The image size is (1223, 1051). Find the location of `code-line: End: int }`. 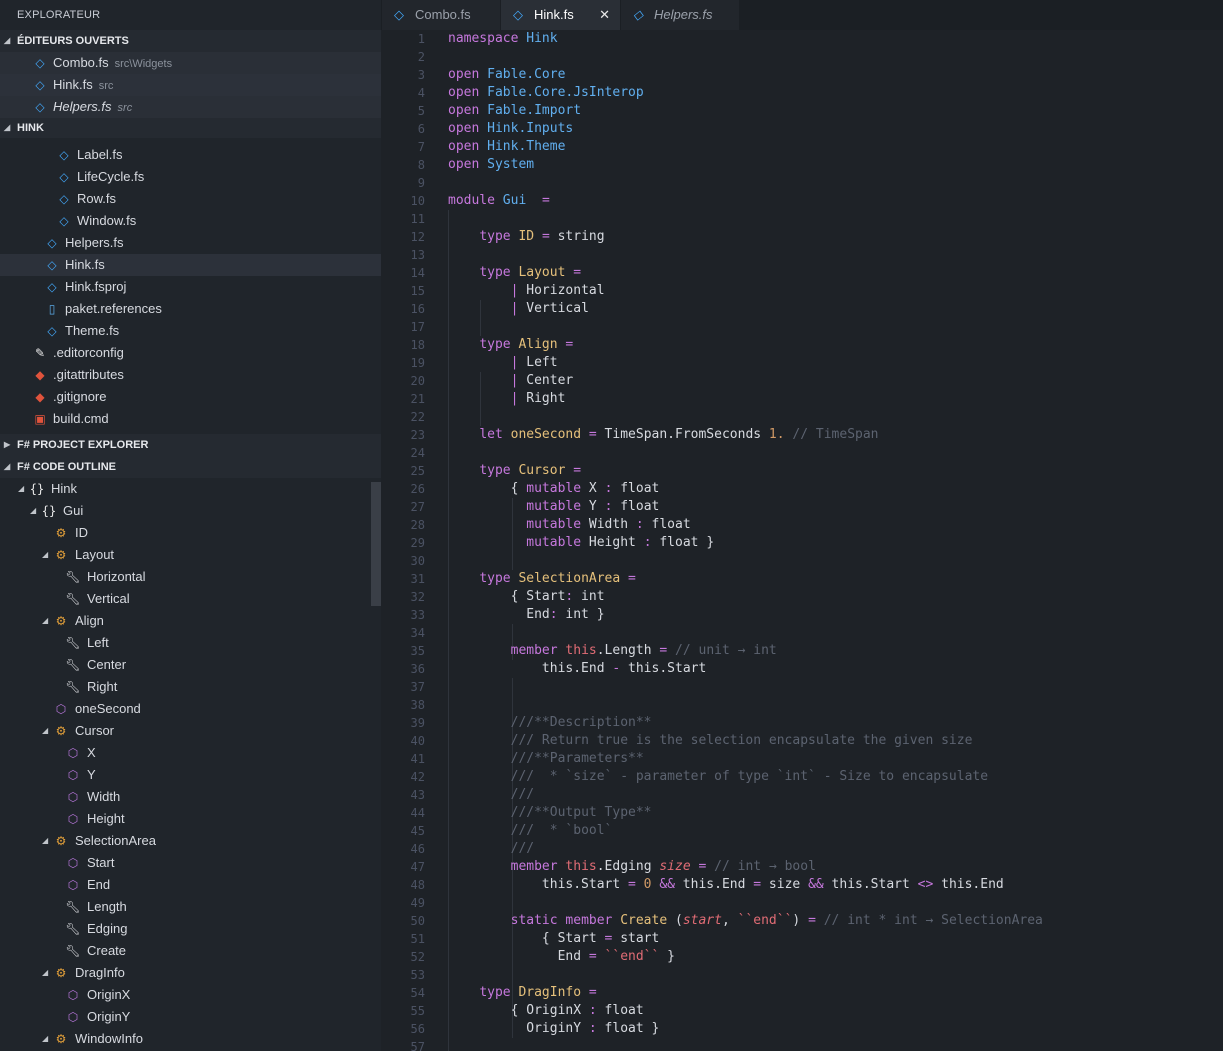

code-line: End: int } is located at coordinates (745, 615).